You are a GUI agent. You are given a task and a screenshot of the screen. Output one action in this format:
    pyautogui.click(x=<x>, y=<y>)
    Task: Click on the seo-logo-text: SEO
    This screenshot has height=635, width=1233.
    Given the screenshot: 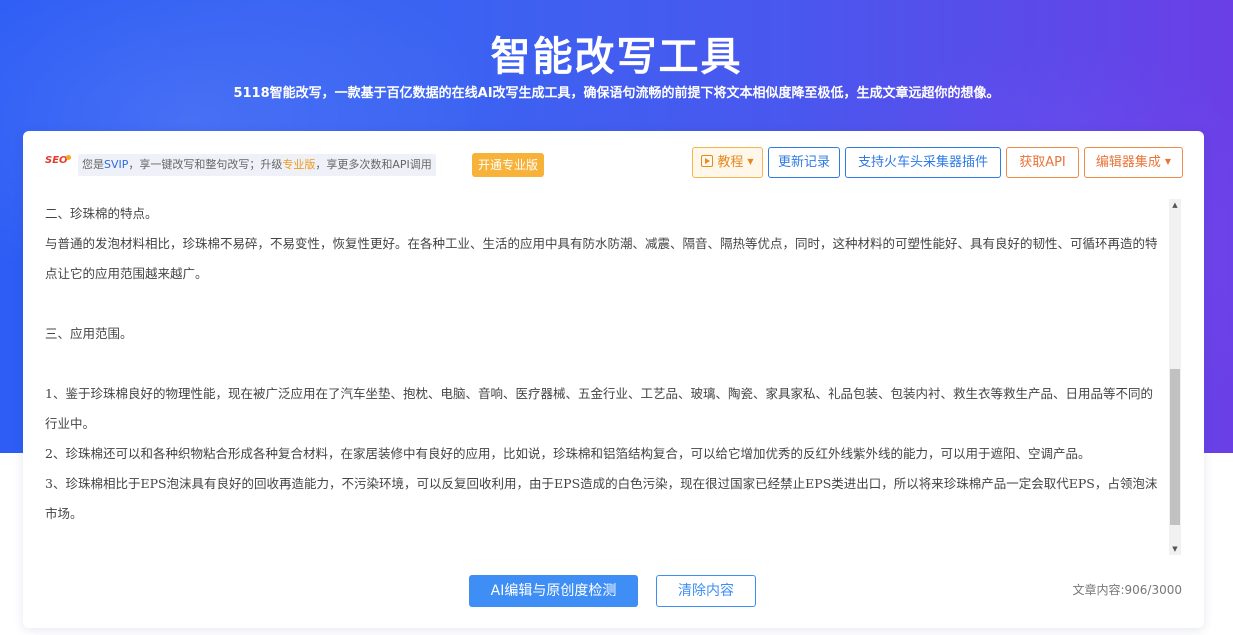 What is the action you would take?
    pyautogui.click(x=56, y=160)
    